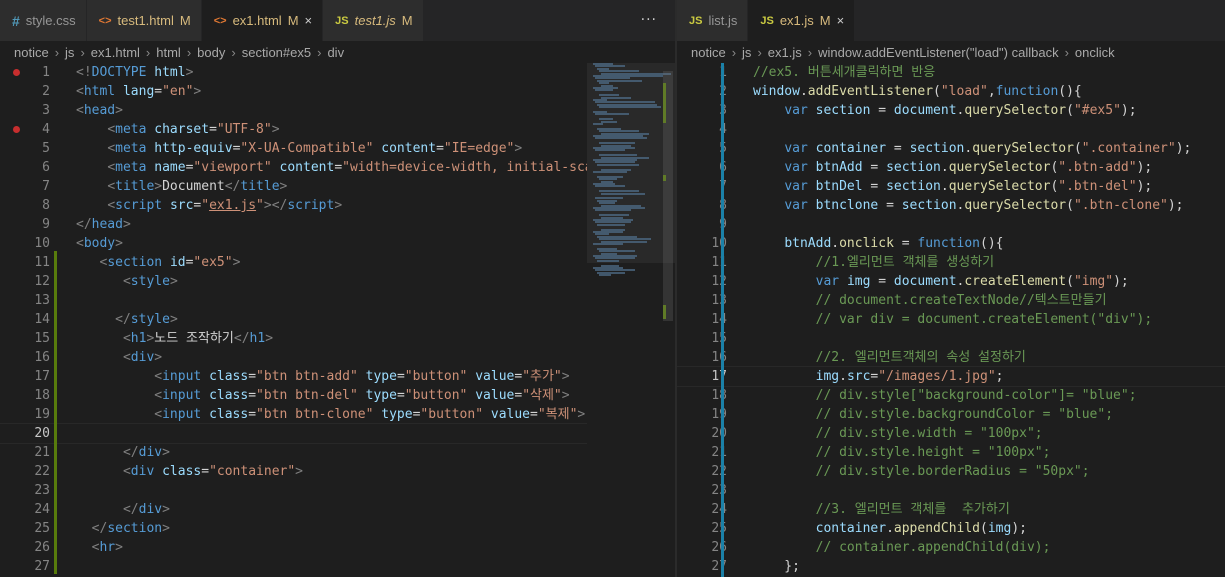  Describe the element at coordinates (337, 205) in the screenshot. I see `code-line: 8 <script src="ex1.js"></script>` at that location.